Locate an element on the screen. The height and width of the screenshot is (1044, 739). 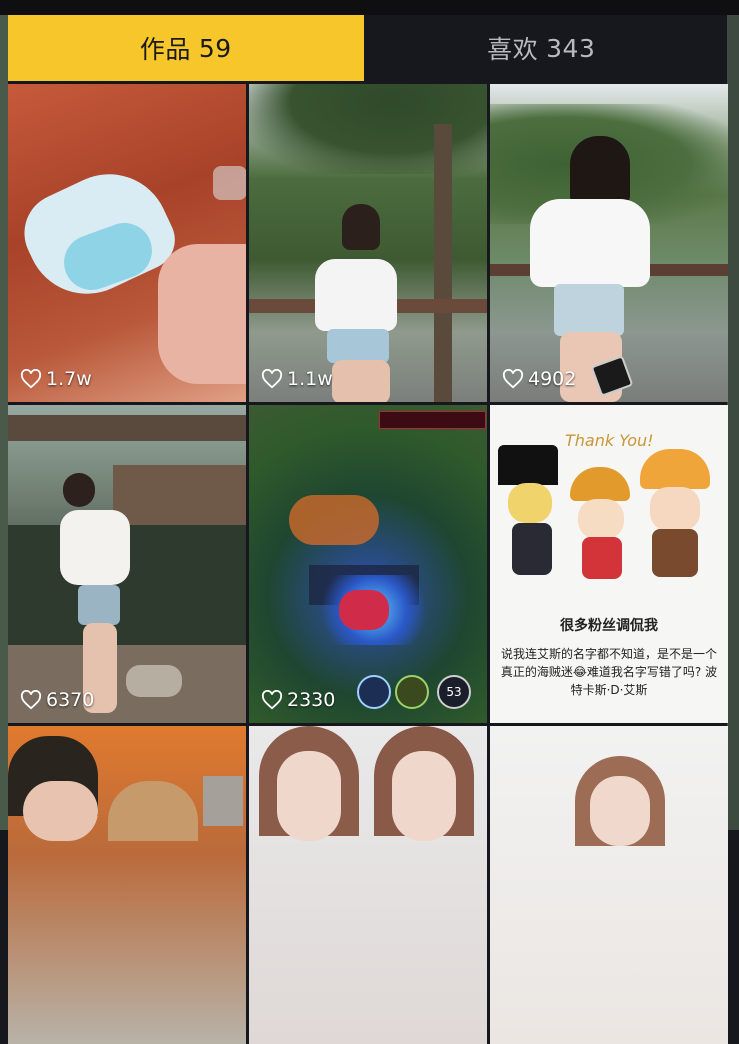
like-count: 6370 is located at coordinates (57, 700).